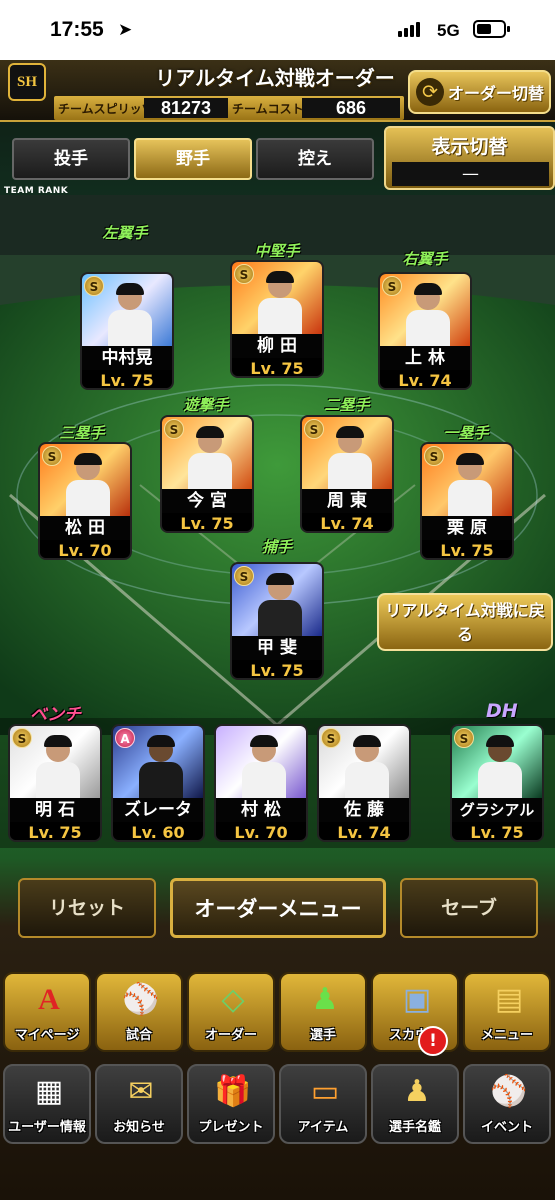 The image size is (555, 1200). Describe the element at coordinates (497, 810) in the screenshot. I see `player-name: グラシアル` at that location.